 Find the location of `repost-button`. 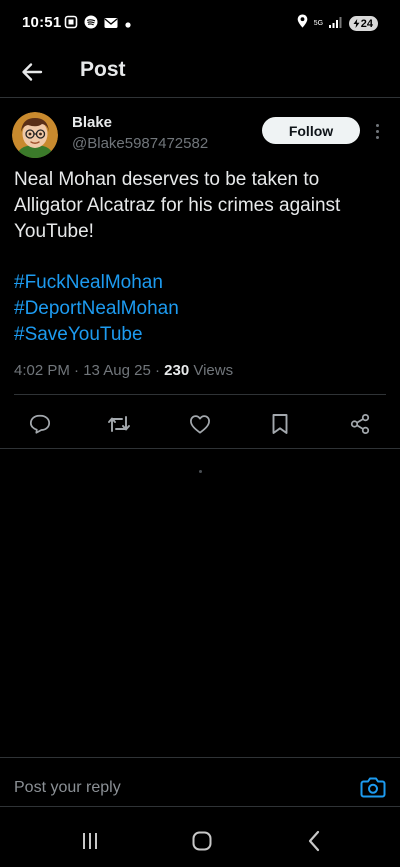

repost-button is located at coordinates (119, 424).